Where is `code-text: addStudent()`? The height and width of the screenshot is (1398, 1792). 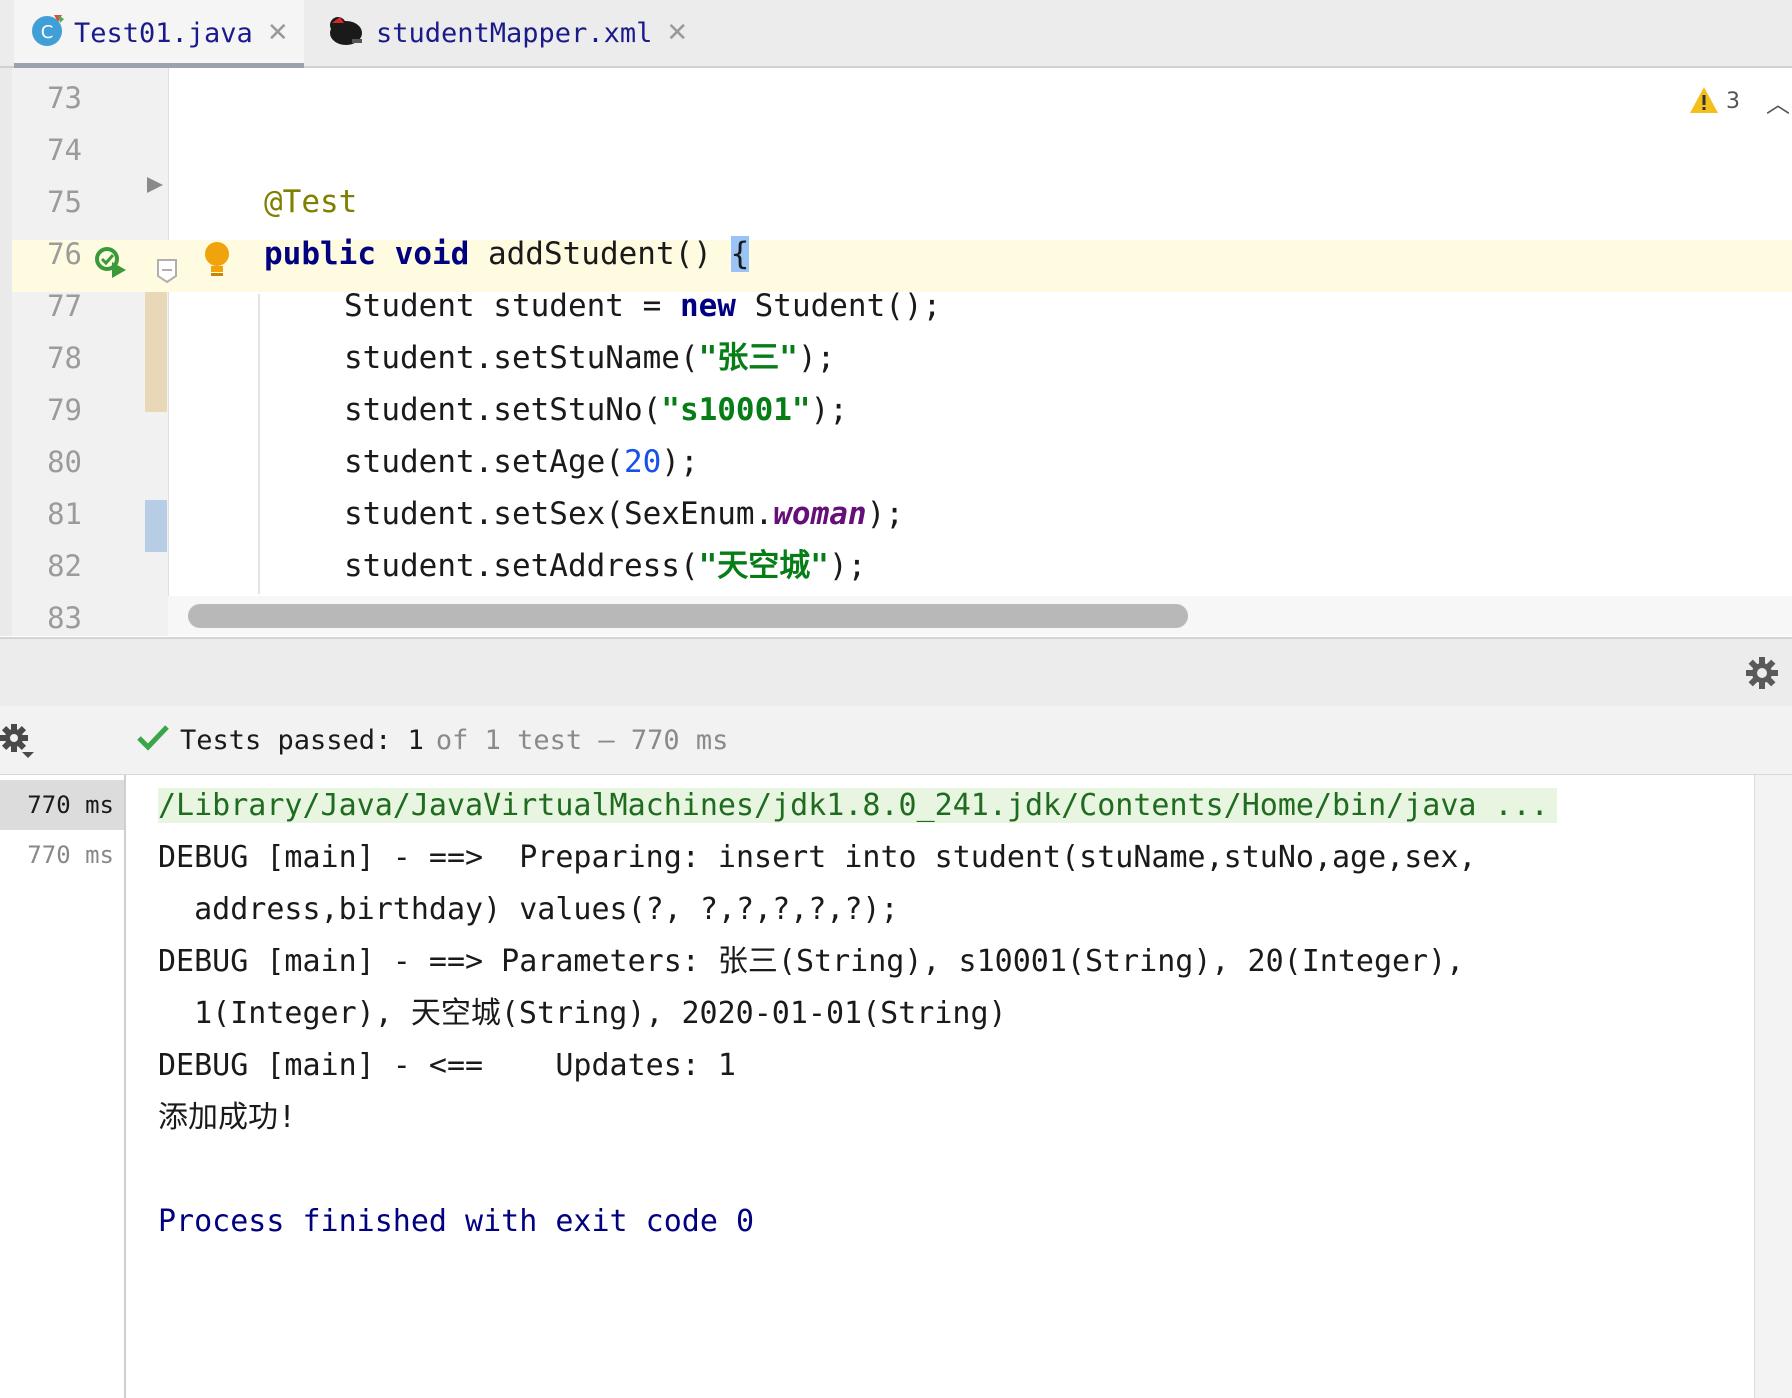 code-text: addStudent() is located at coordinates (600, 254).